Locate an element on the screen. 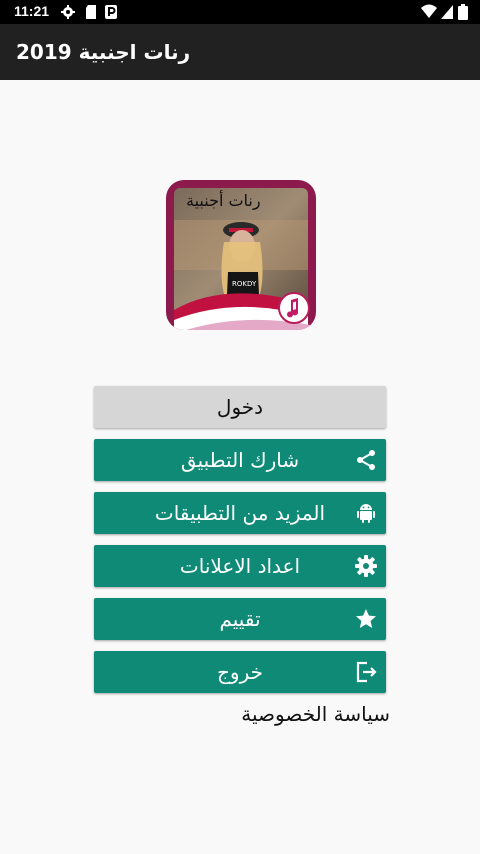 This screenshot has height=854, width=480. ads-settings-button: اعداد الاعلانات is located at coordinates (240, 566).